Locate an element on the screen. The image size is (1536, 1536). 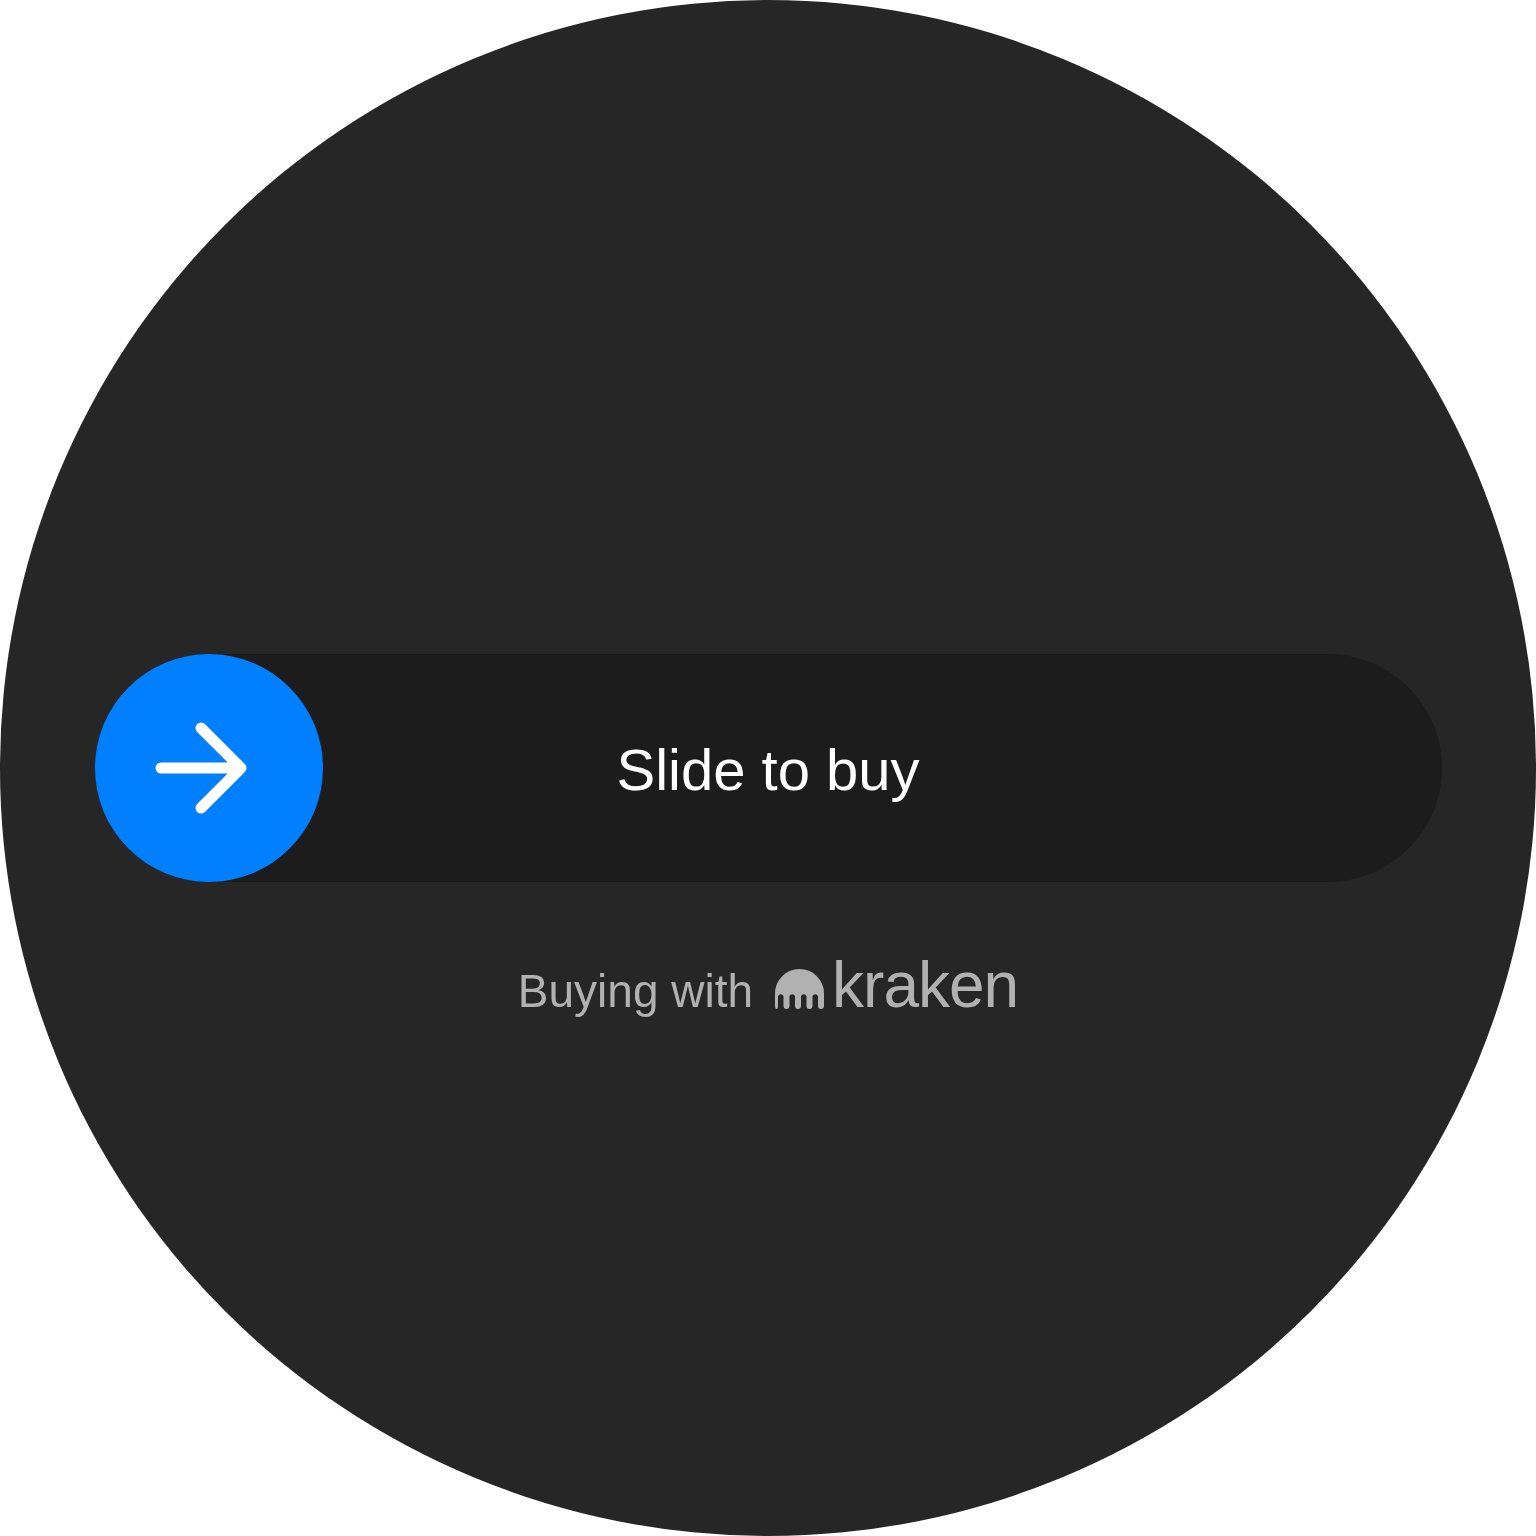
arrow-right-icon is located at coordinates (200, 768).